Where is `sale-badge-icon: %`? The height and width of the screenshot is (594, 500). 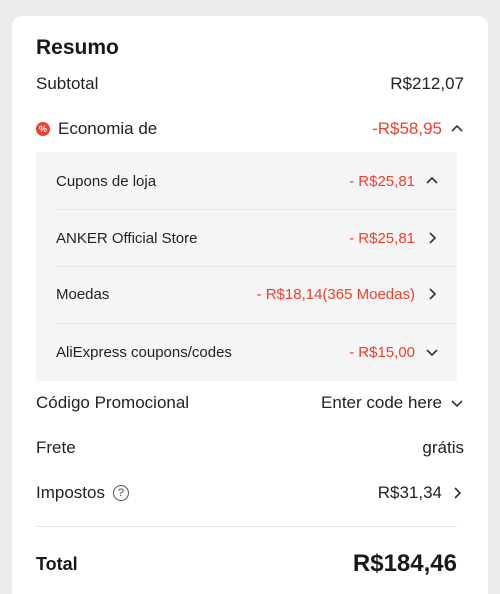
sale-badge-icon: % is located at coordinates (43, 129).